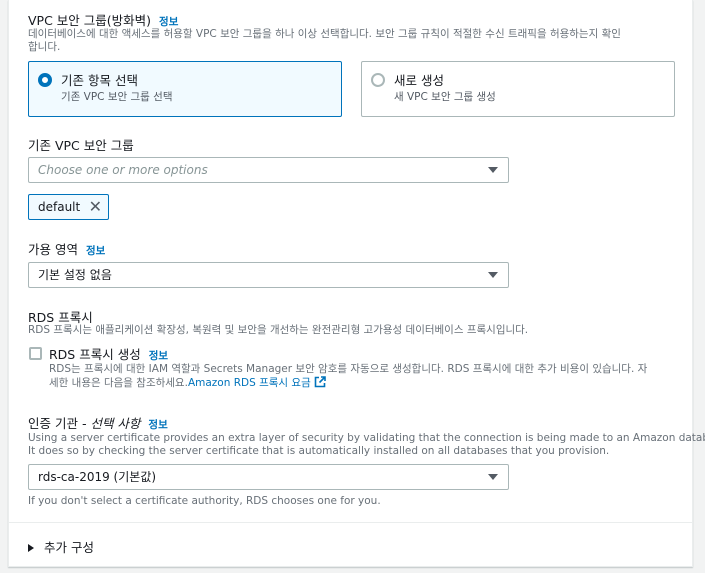 Image resolution: width=705 pixels, height=573 pixels. What do you see at coordinates (45, 80) in the screenshot?
I see `radio-existing` at bounding box center [45, 80].